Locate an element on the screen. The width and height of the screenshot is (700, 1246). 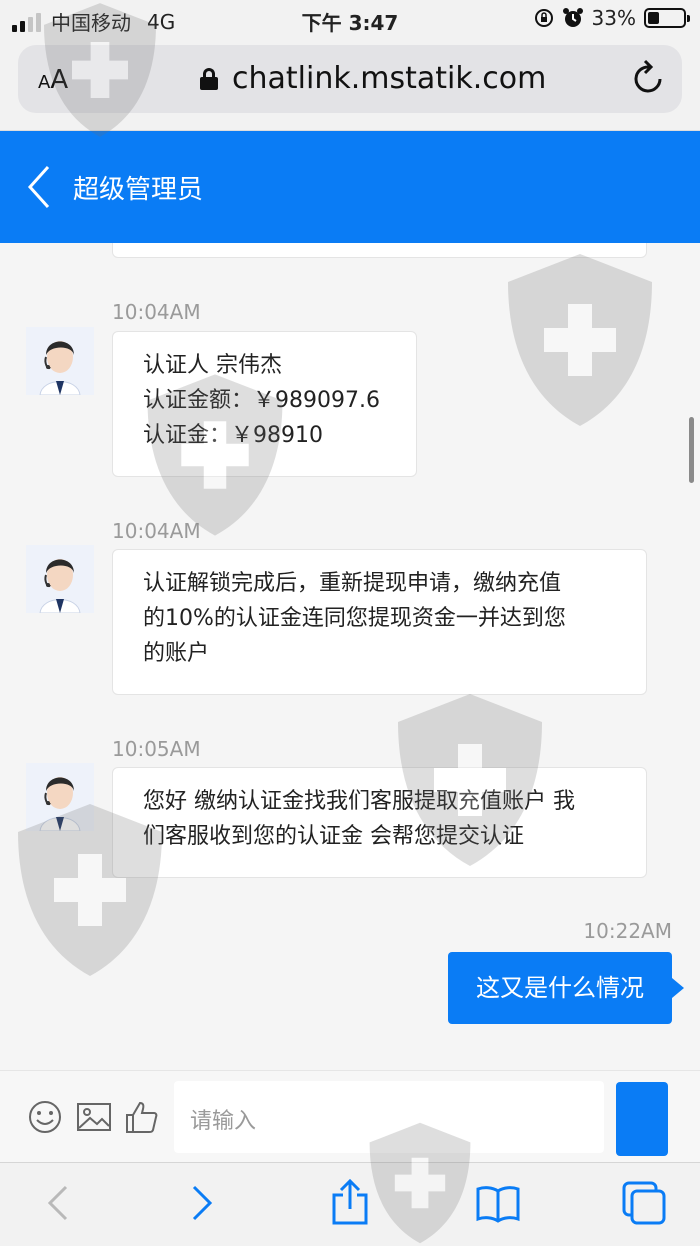
url-text: chatlink.mstatik.com is located at coordinates (389, 78).